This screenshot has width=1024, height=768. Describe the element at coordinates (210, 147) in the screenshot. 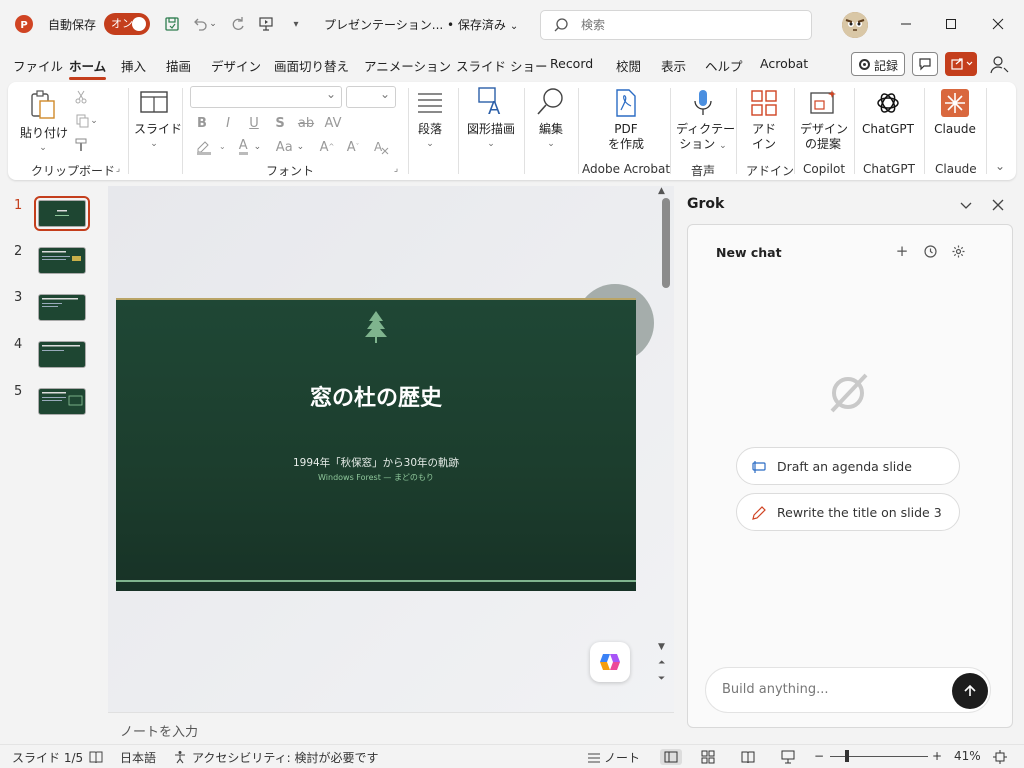

I see `highlight-color-button: ⌄` at that location.